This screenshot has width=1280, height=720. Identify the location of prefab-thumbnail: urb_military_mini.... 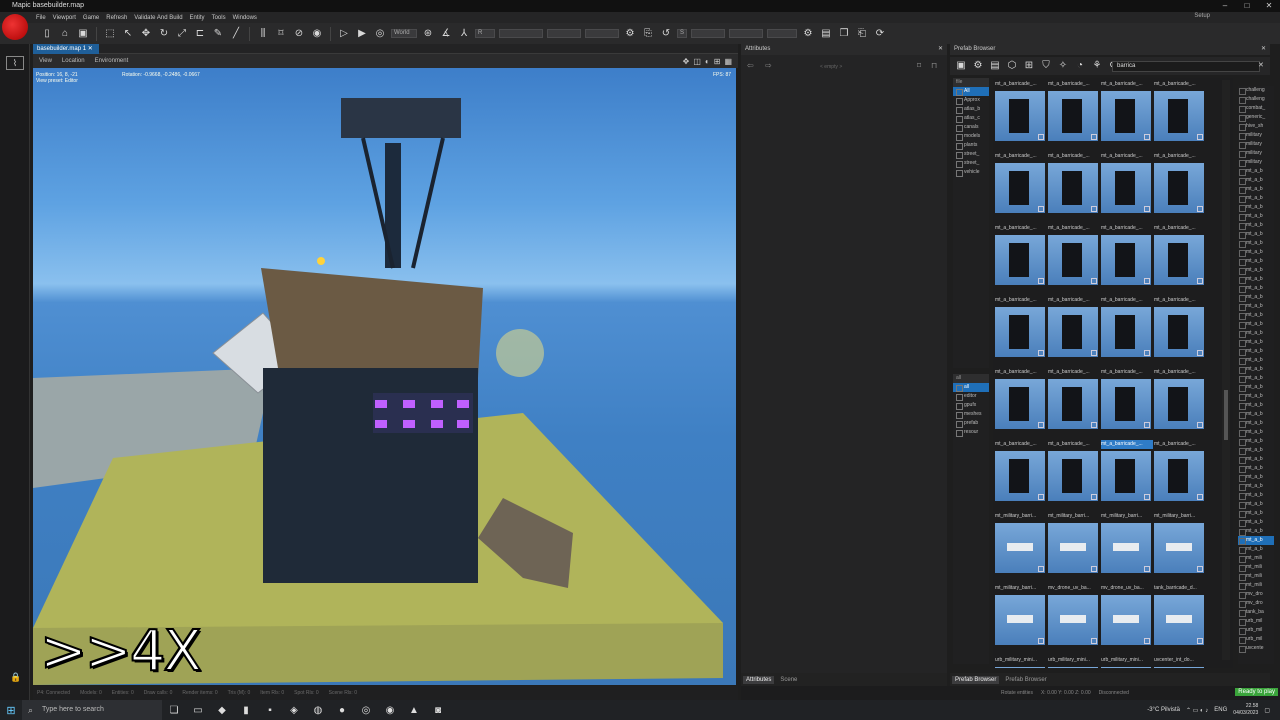
(1074, 662).